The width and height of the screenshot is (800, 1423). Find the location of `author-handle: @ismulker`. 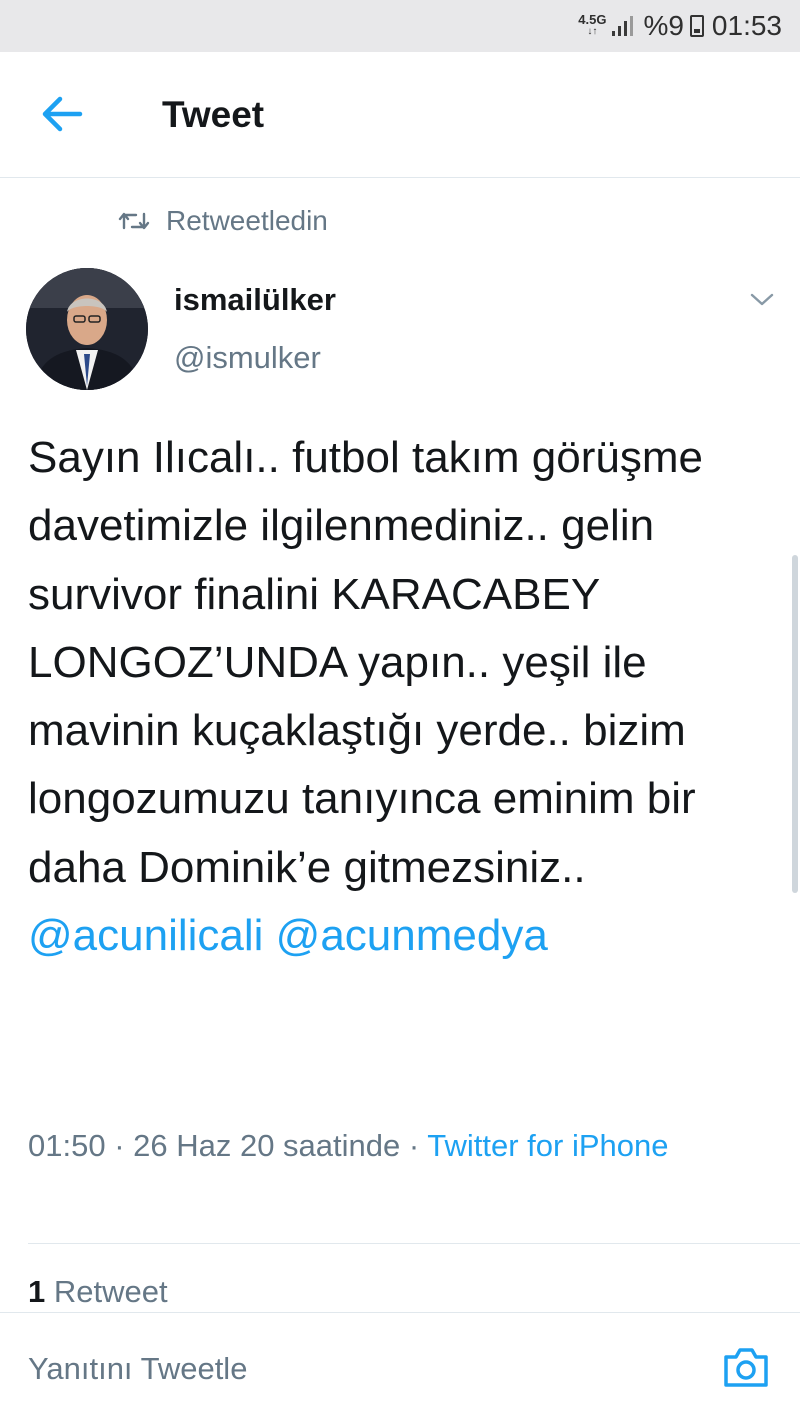

author-handle: @ismulker is located at coordinates (247, 358).